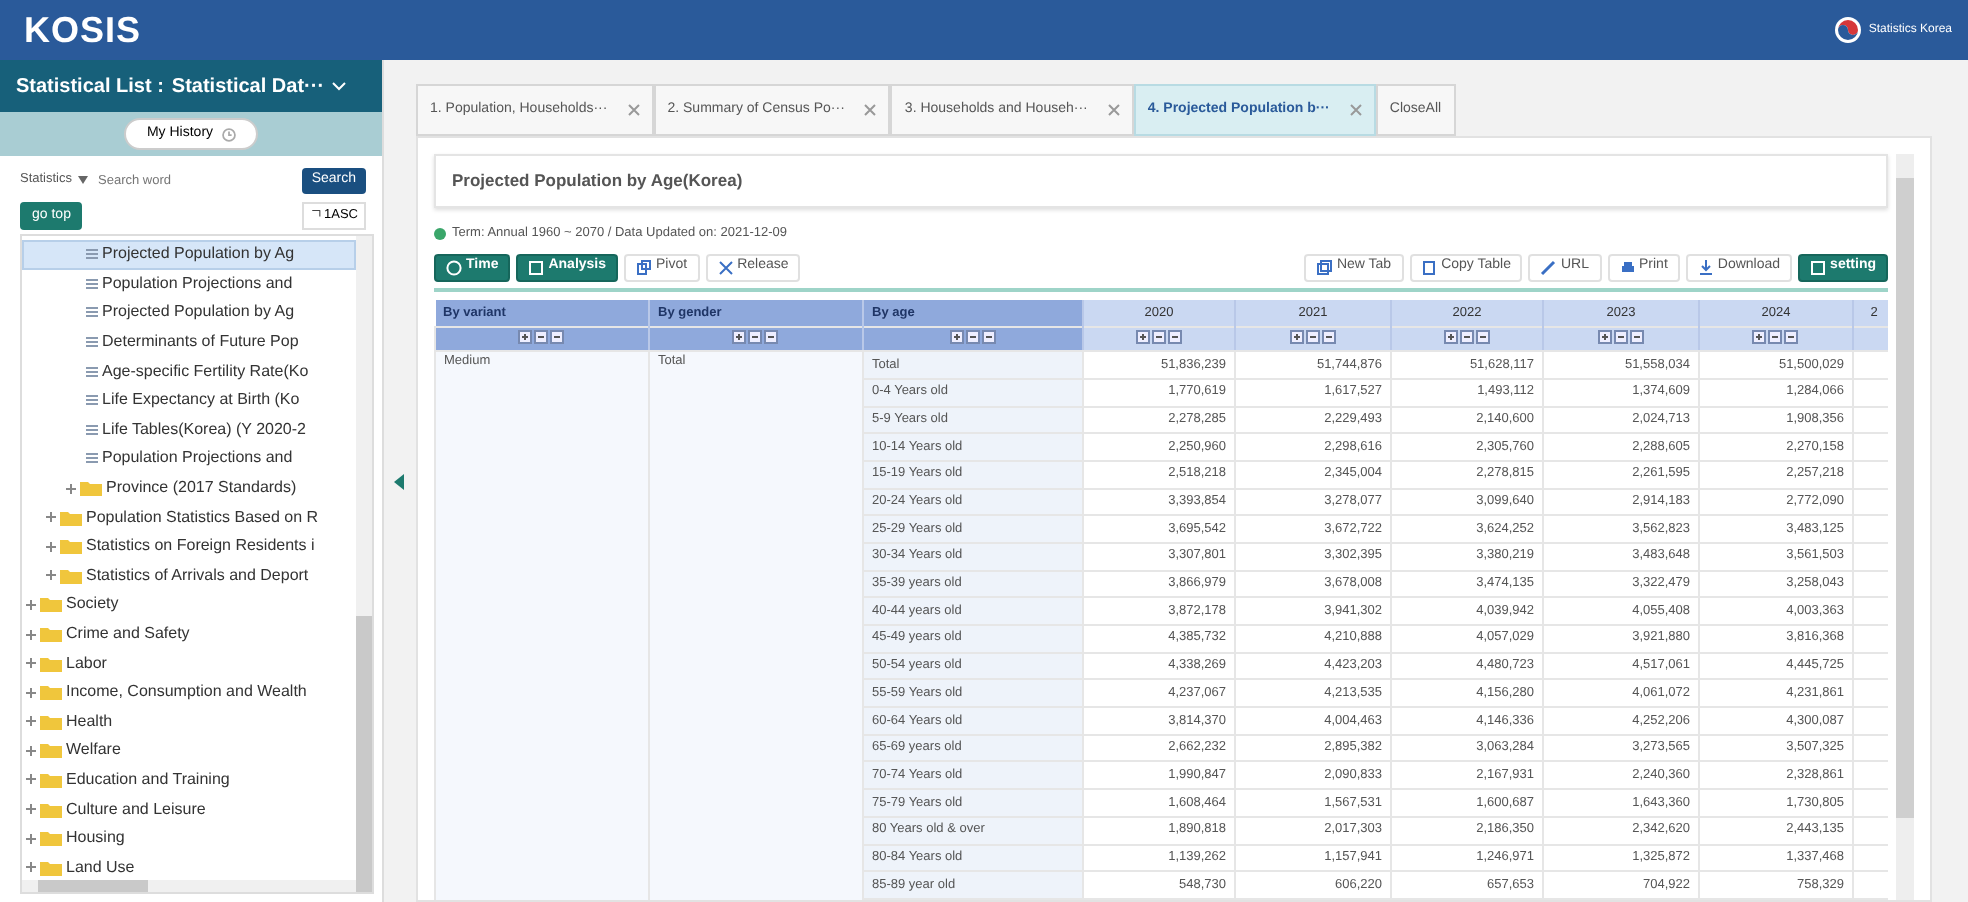  What do you see at coordinates (189, 867) in the screenshot?
I see `tree-item: Land Use` at bounding box center [189, 867].